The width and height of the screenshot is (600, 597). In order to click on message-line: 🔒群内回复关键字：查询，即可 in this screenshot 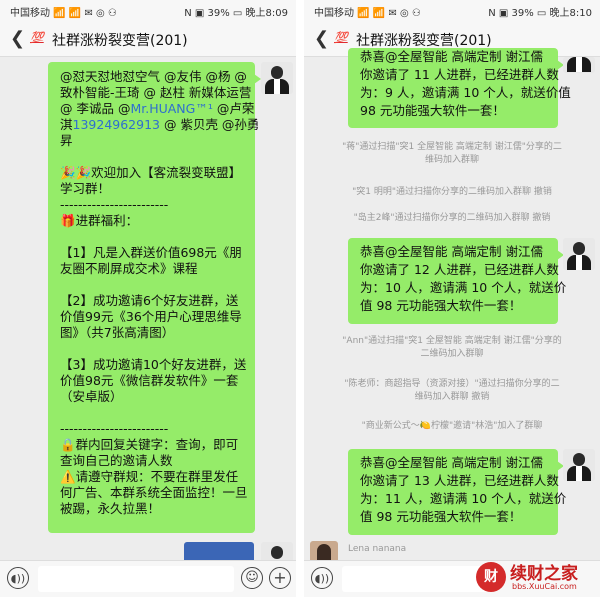, I will do `click(149, 444)`.